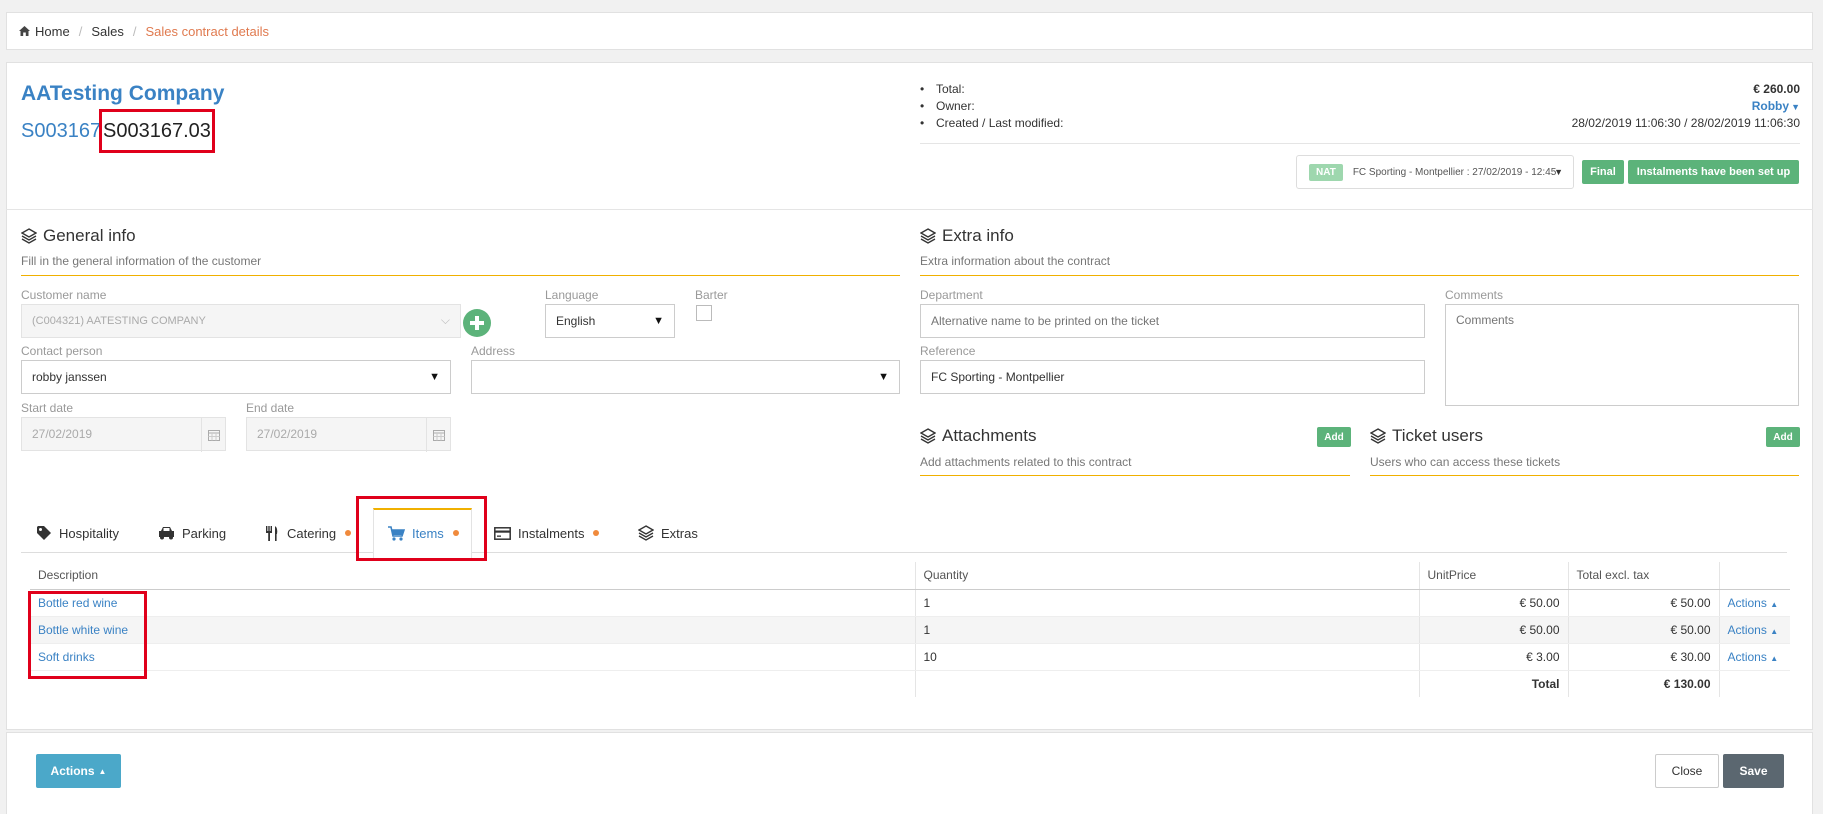 The height and width of the screenshot is (814, 1823). I want to click on breadcrumb-sales: Sales, so click(107, 31).